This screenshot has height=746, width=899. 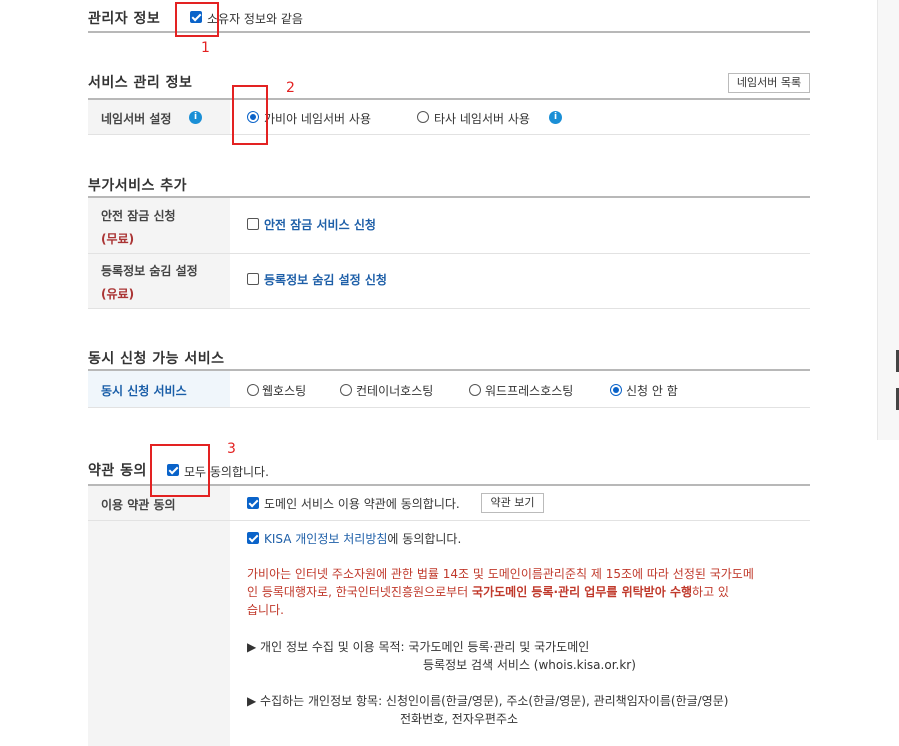 I want to click on lock-checkbox, so click(x=253, y=224).